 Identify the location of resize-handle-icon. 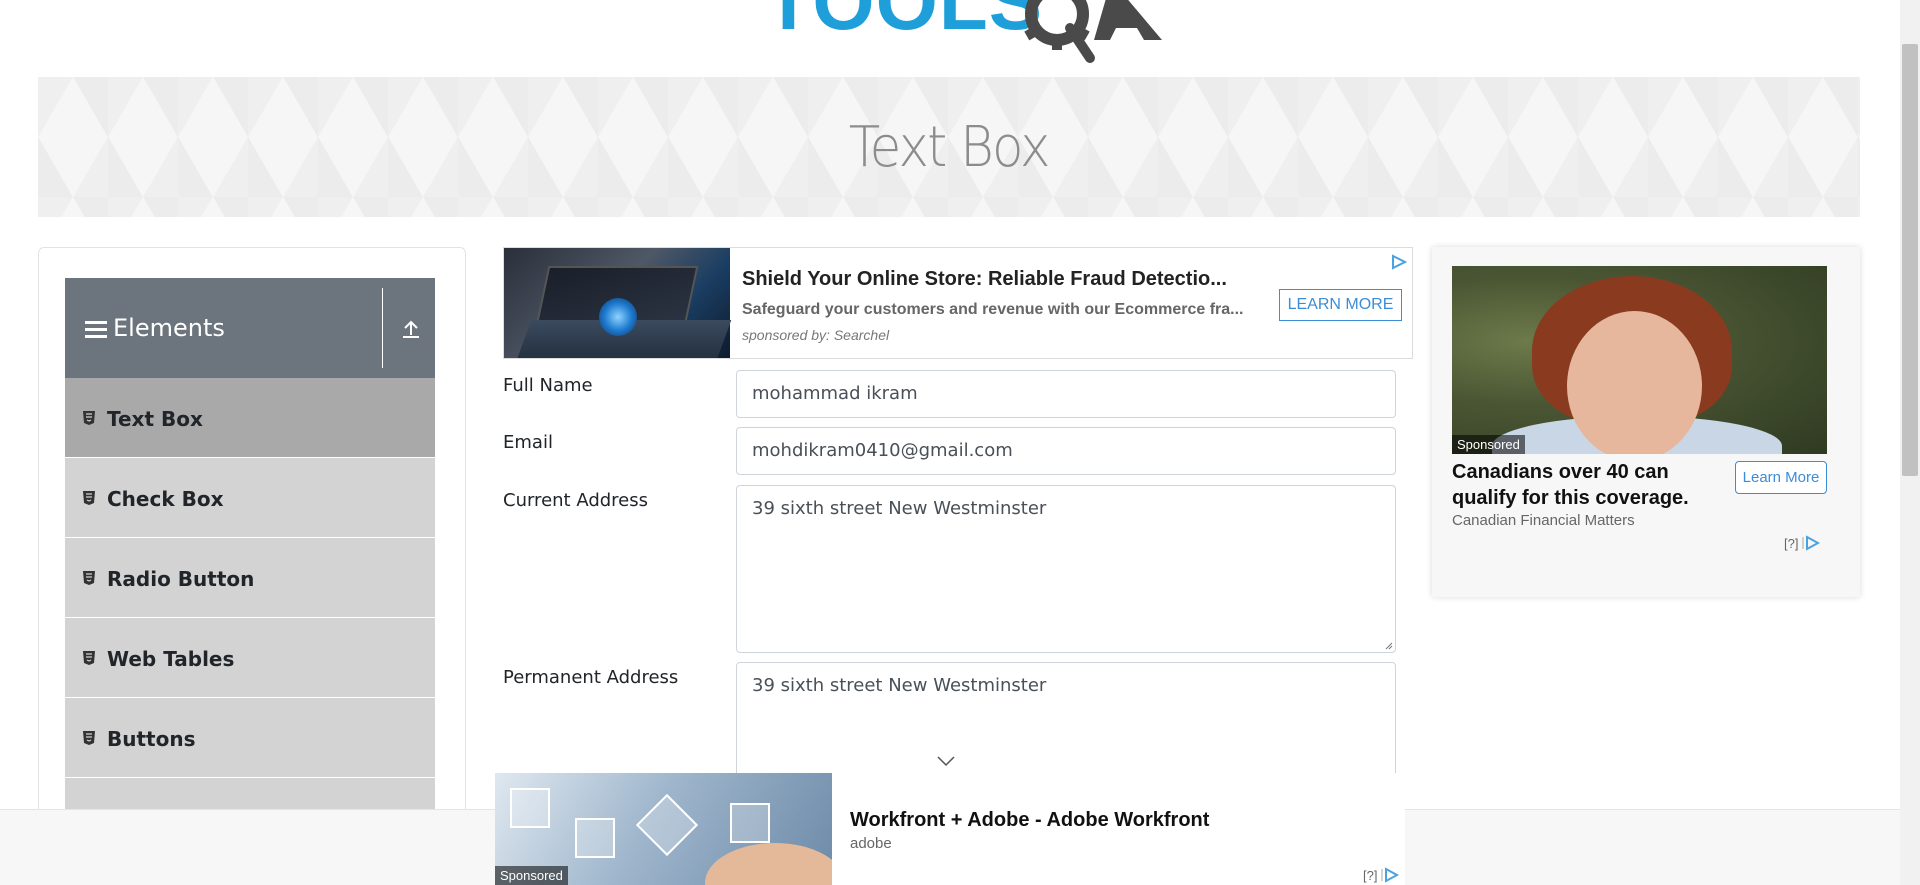
(1388, 645).